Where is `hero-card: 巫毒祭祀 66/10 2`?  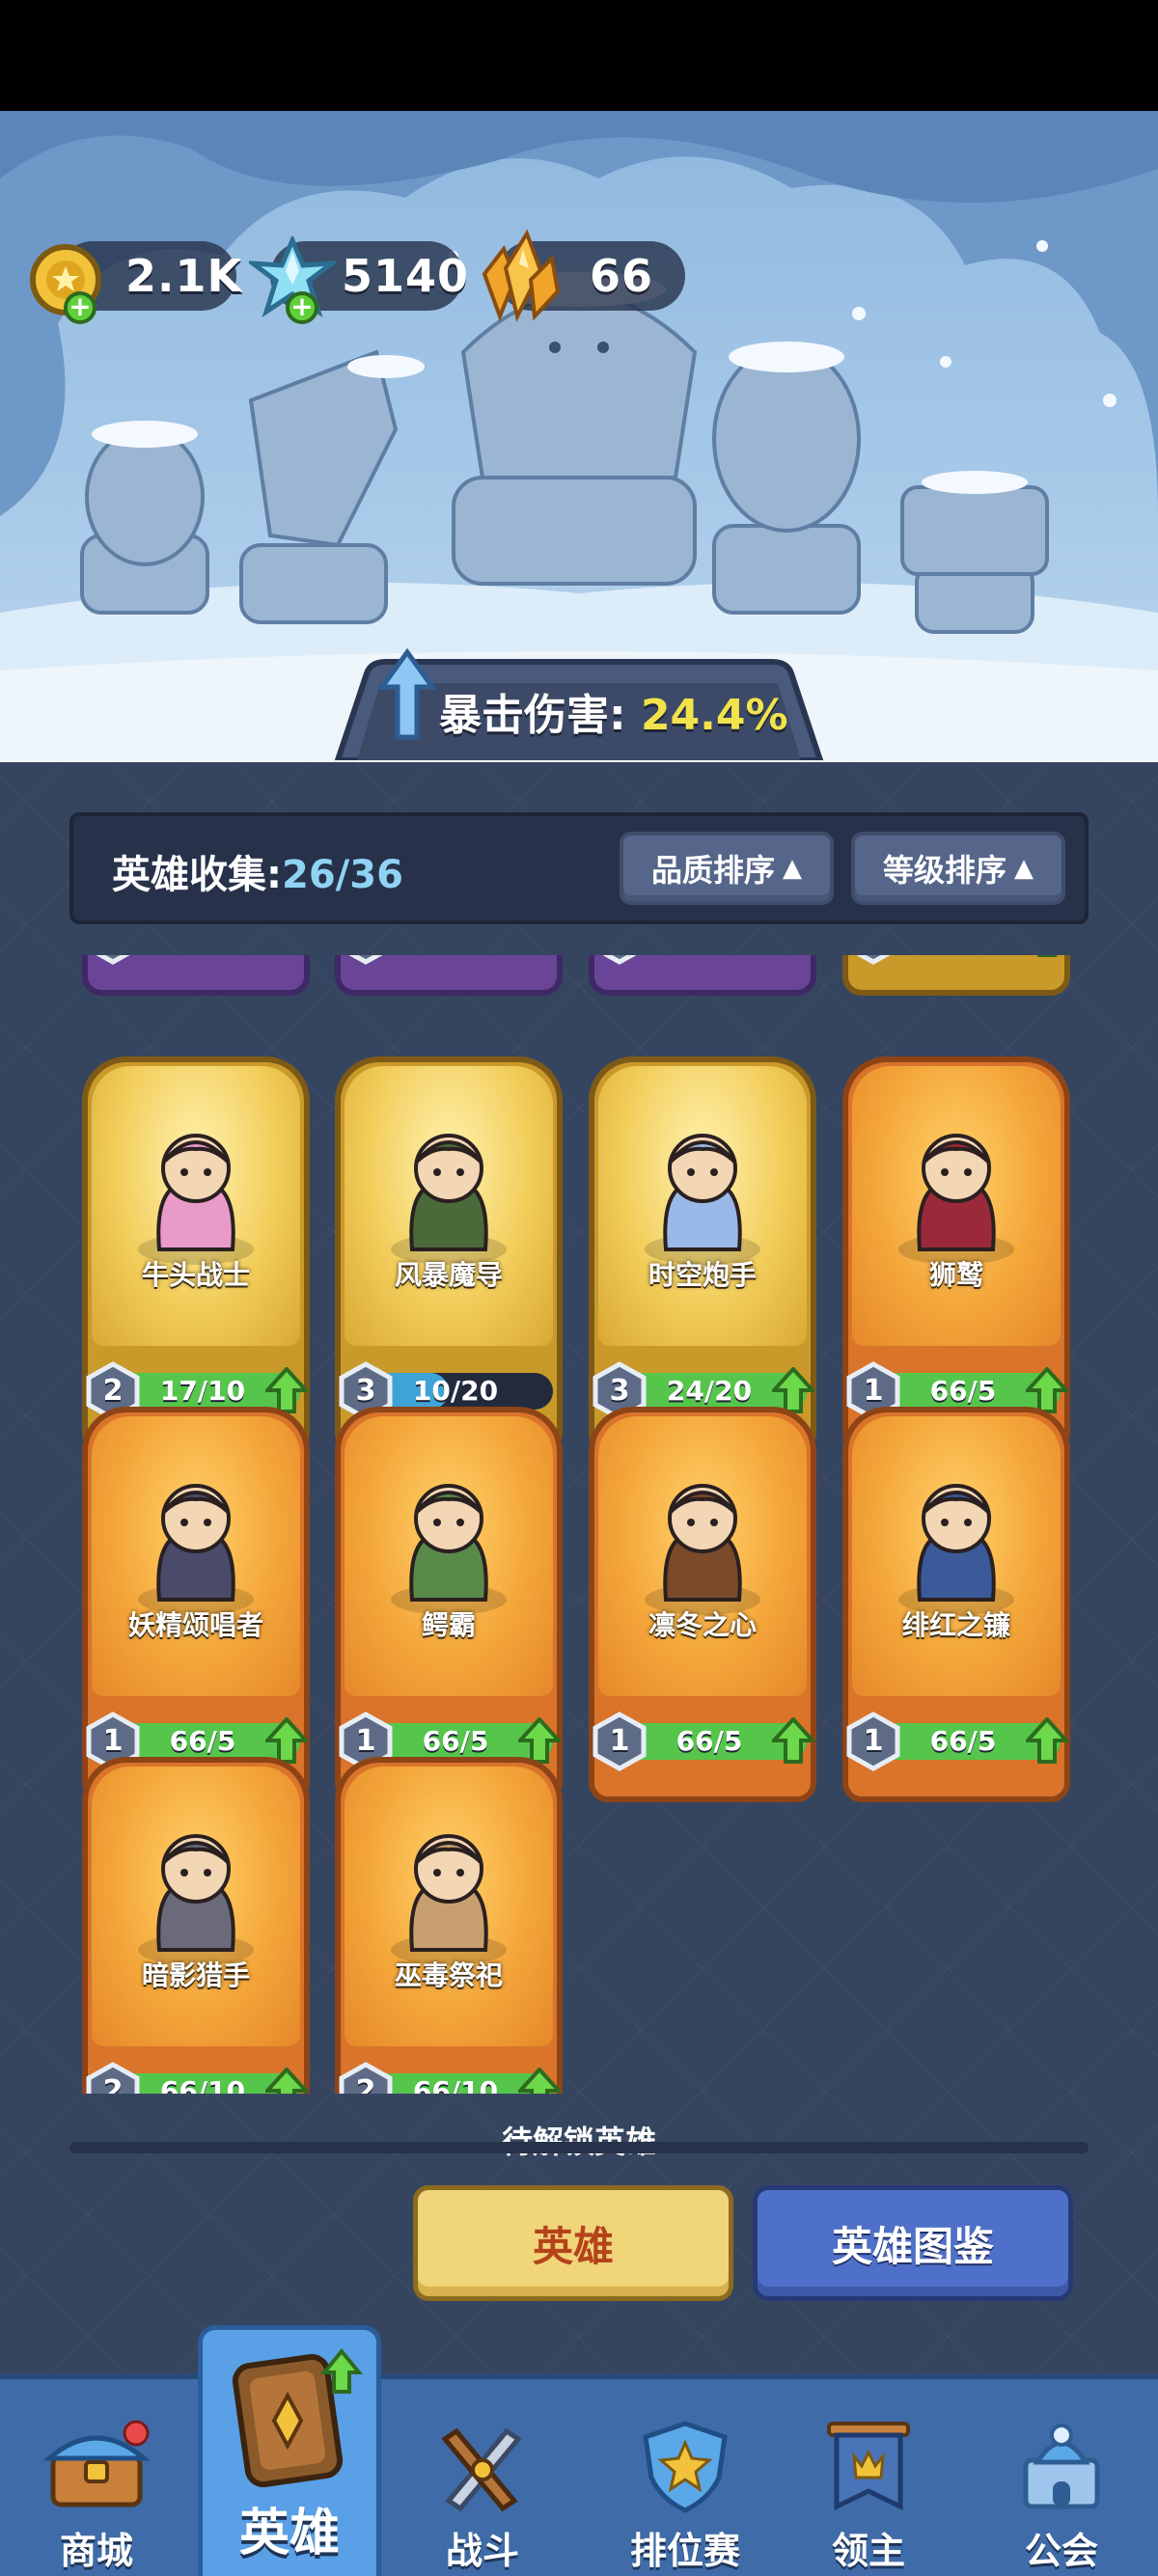 hero-card: 巫毒祭祀 66/10 2 is located at coordinates (449, 1925).